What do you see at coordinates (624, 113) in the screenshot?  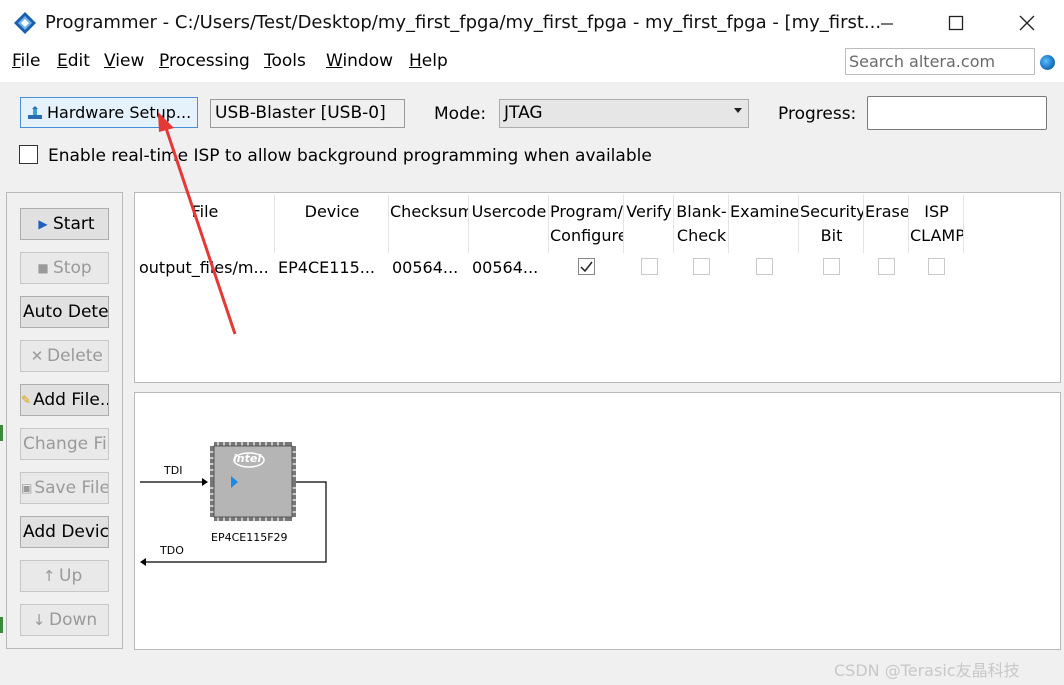 I see `mode-select: JTAG` at bounding box center [624, 113].